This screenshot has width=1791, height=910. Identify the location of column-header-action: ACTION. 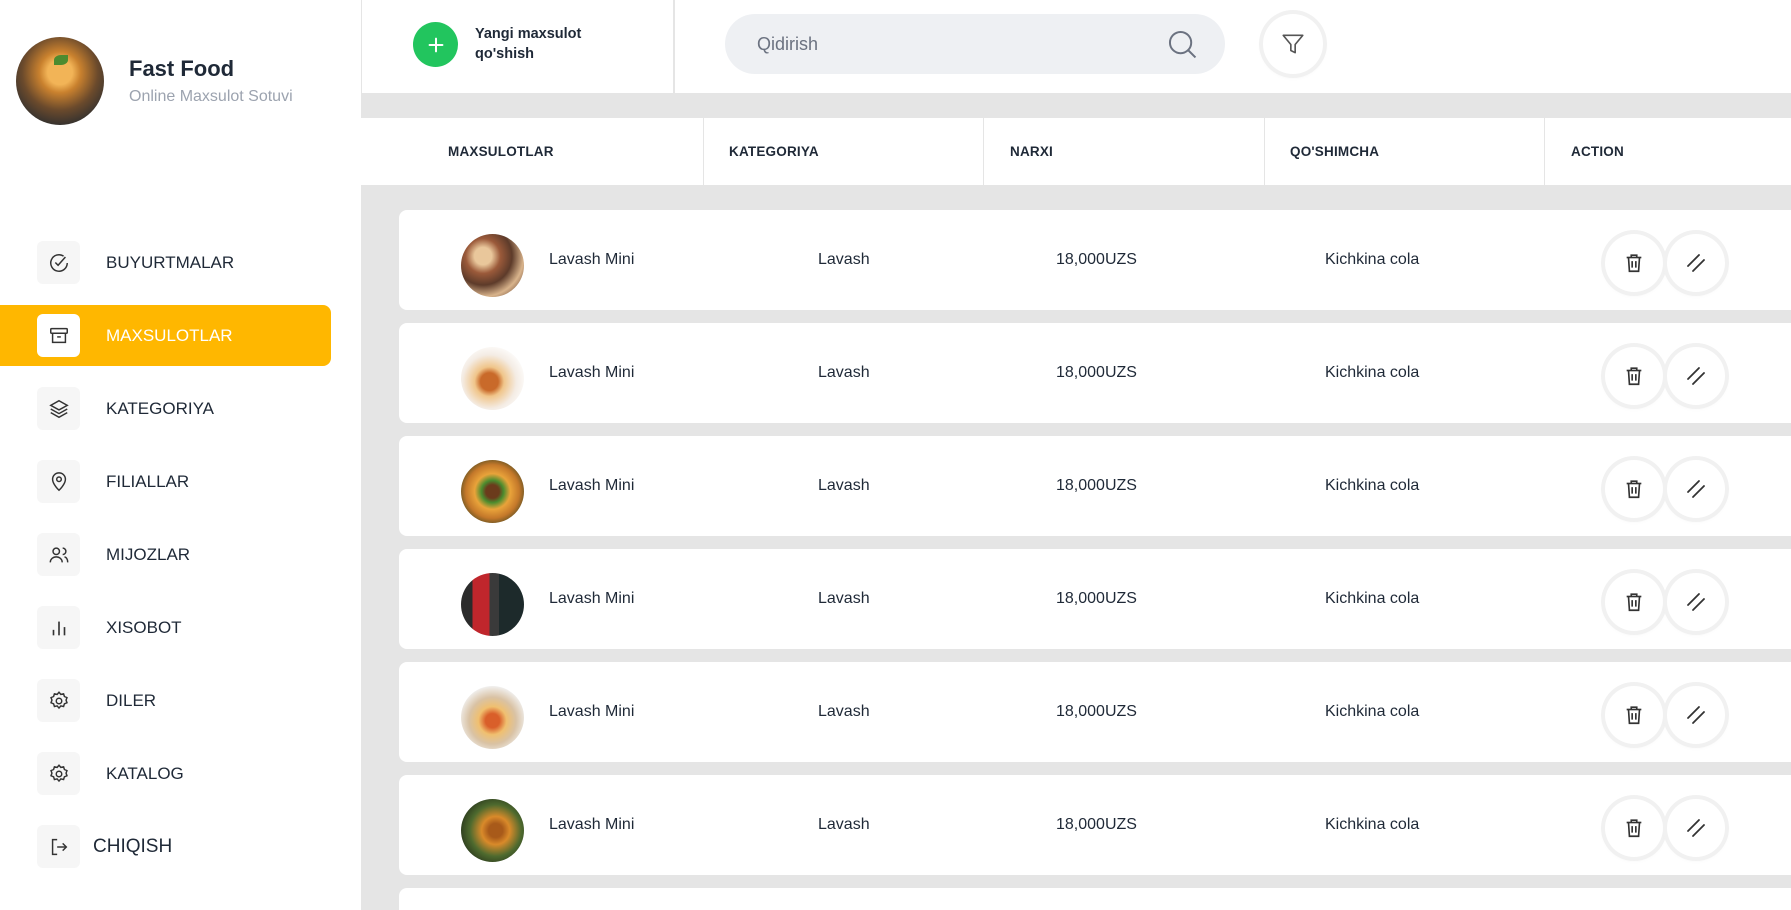
(1597, 151).